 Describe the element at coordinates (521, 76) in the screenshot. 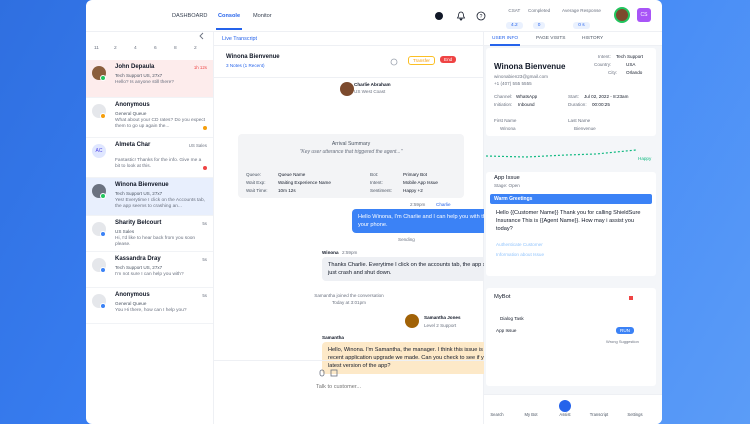

I see `user-email: winonabien23@gmail.com` at that location.